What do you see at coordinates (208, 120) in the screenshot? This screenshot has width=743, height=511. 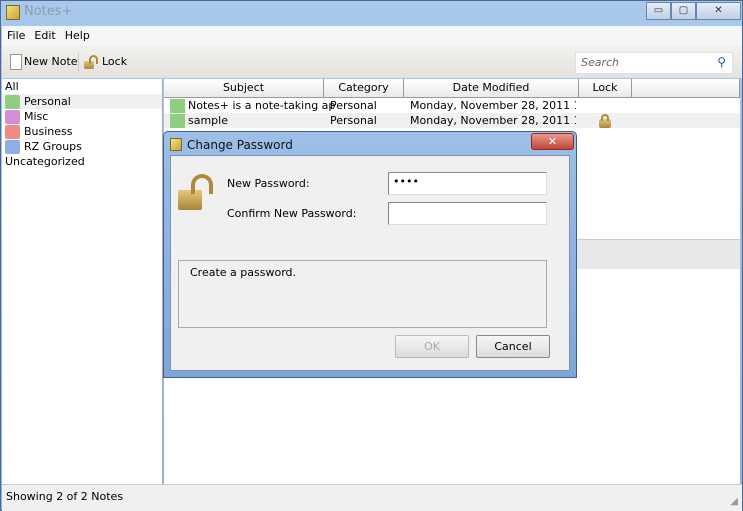 I see `note-subject: sample` at bounding box center [208, 120].